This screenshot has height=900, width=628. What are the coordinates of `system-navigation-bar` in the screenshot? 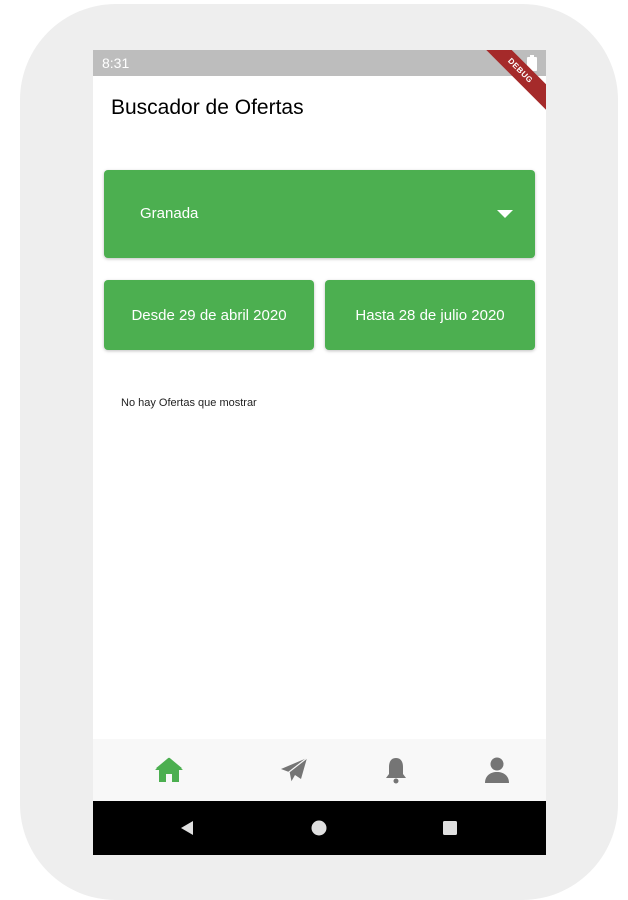 It's located at (319, 828).